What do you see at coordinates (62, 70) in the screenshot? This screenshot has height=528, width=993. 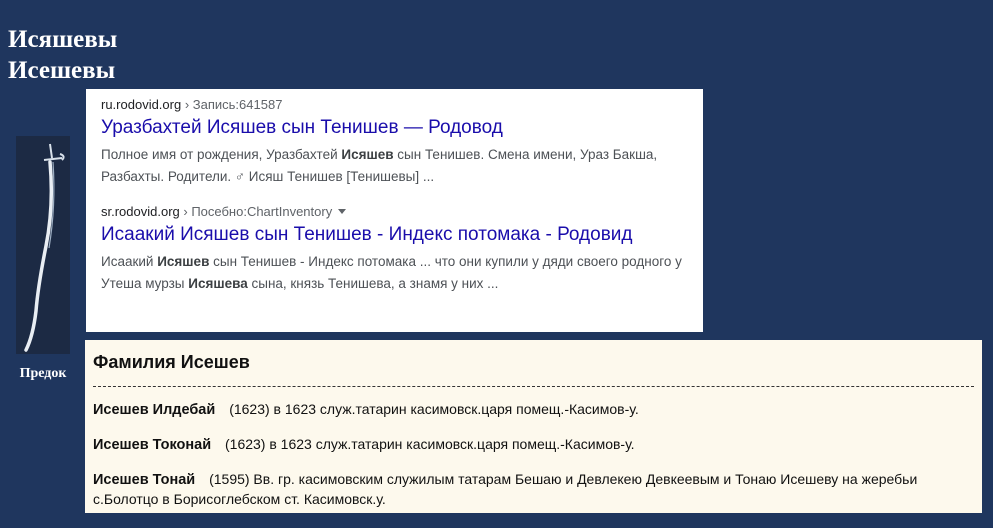 I see `page-title-line-2: Исешевы` at bounding box center [62, 70].